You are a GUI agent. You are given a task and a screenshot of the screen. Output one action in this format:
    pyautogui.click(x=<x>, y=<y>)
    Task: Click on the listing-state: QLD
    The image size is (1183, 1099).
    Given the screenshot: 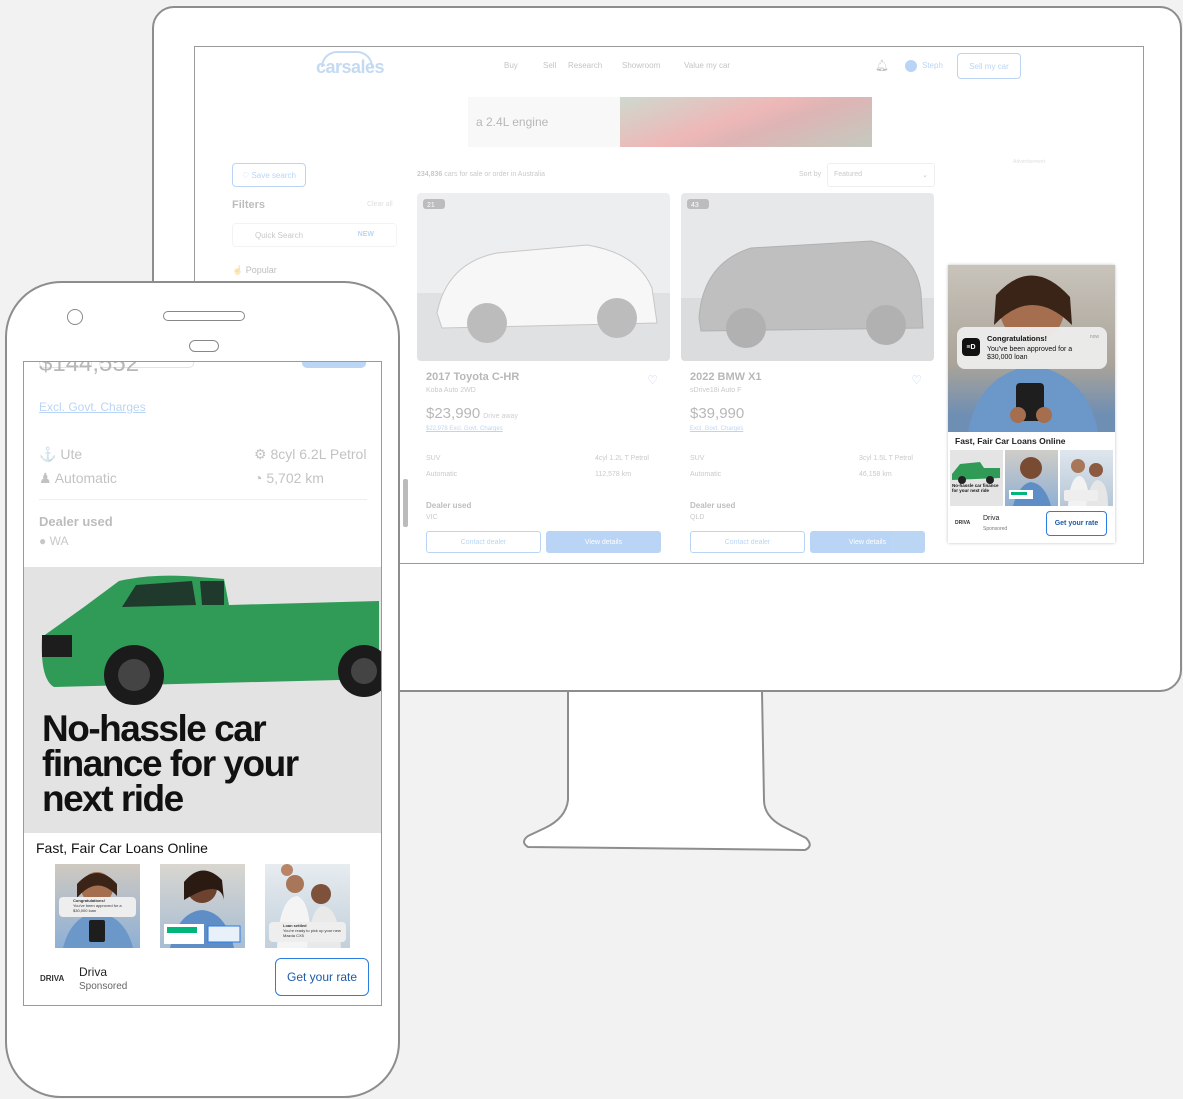 What is the action you would take?
    pyautogui.click(x=697, y=517)
    